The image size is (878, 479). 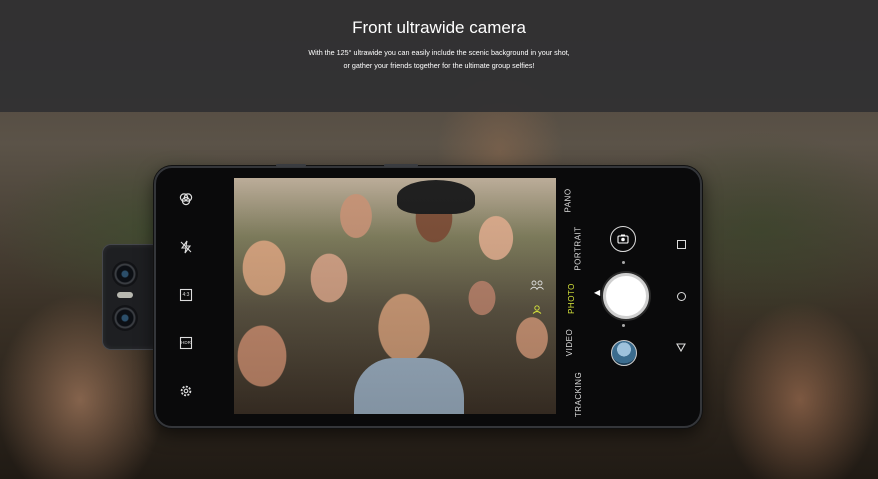 What do you see at coordinates (125, 295) in the screenshot?
I see `flash-led-icon` at bounding box center [125, 295].